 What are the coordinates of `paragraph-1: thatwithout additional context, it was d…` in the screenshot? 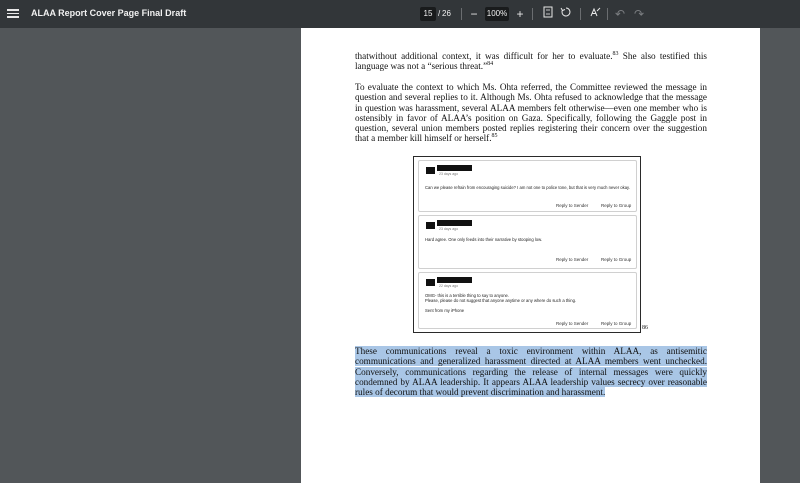 It's located at (531, 61).